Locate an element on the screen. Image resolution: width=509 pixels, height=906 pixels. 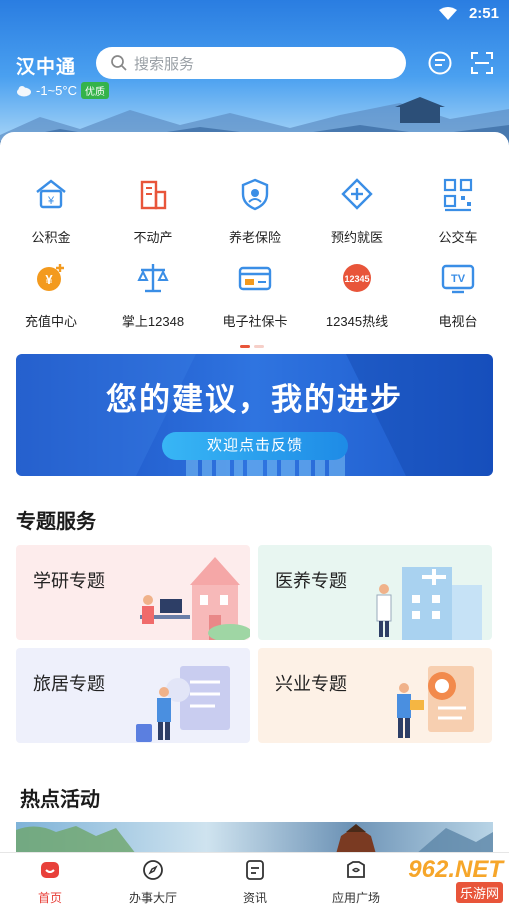
topic-label: 医养专题 is located at coordinates (311, 581).